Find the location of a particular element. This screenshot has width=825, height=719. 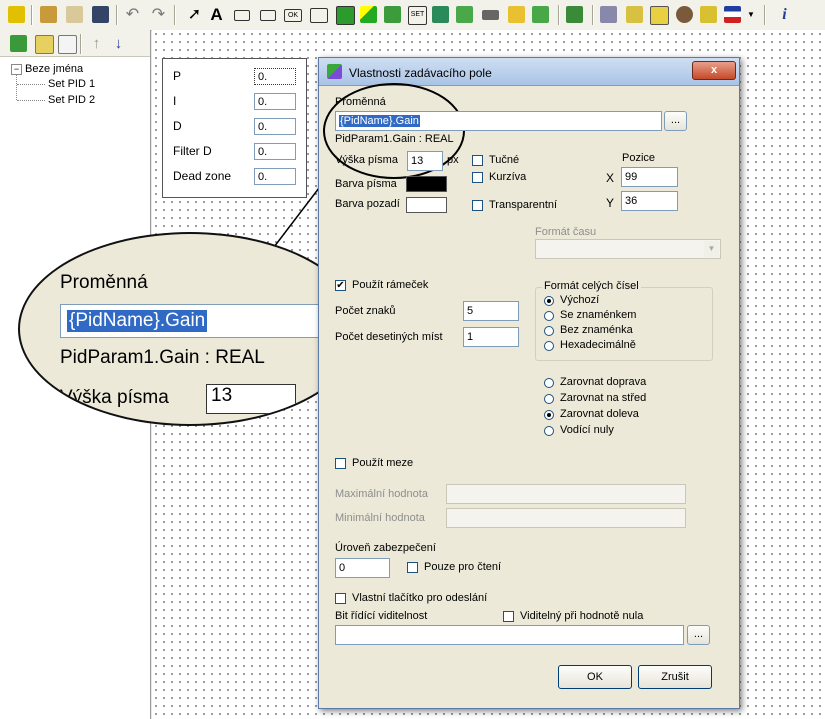

custom-send-button-label: Vlastní tlačítko pro odeslání is located at coordinates (420, 598).